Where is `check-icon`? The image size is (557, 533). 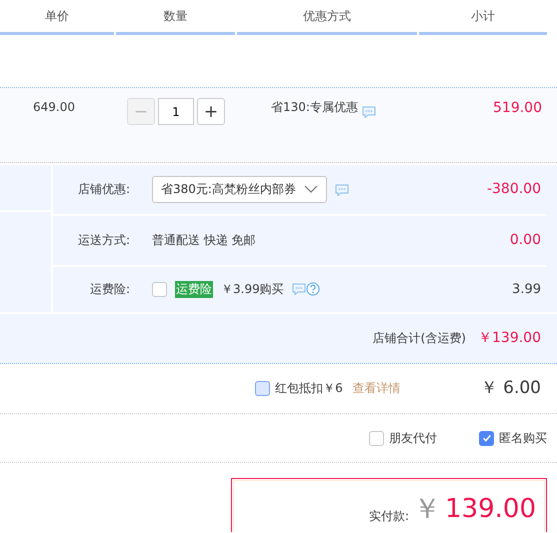
check-icon is located at coordinates (486, 438).